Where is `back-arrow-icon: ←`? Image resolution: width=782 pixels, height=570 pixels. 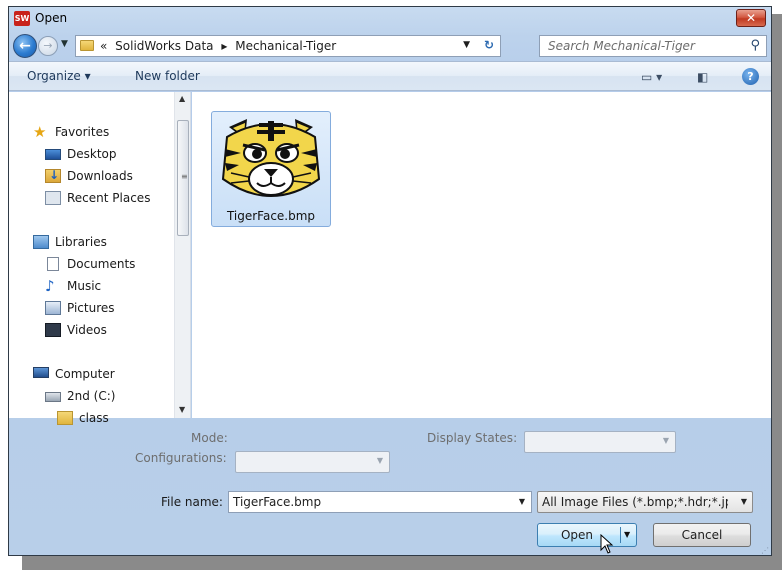 back-arrow-icon: ← is located at coordinates (25, 46).